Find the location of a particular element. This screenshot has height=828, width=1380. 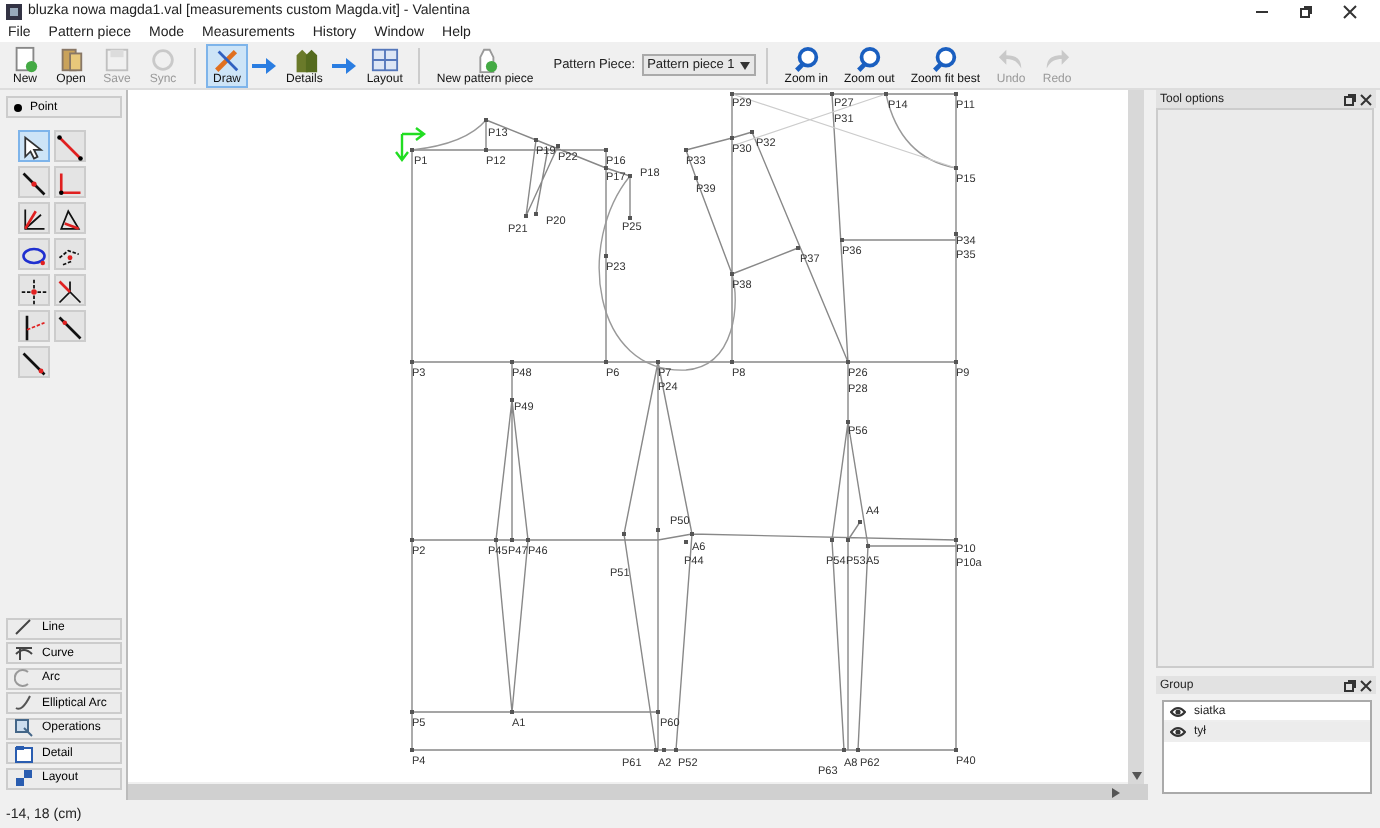

grid-icon is located at coordinates (384, 59).